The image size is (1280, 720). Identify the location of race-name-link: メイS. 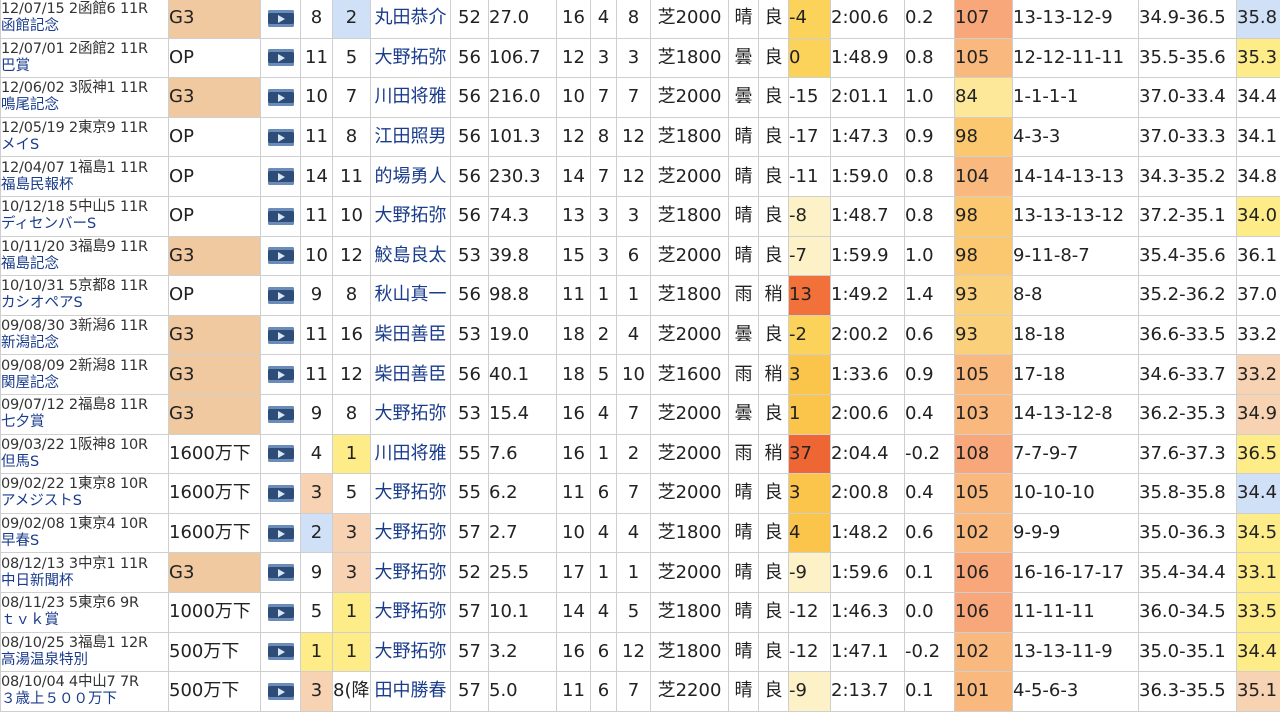
(85, 145).